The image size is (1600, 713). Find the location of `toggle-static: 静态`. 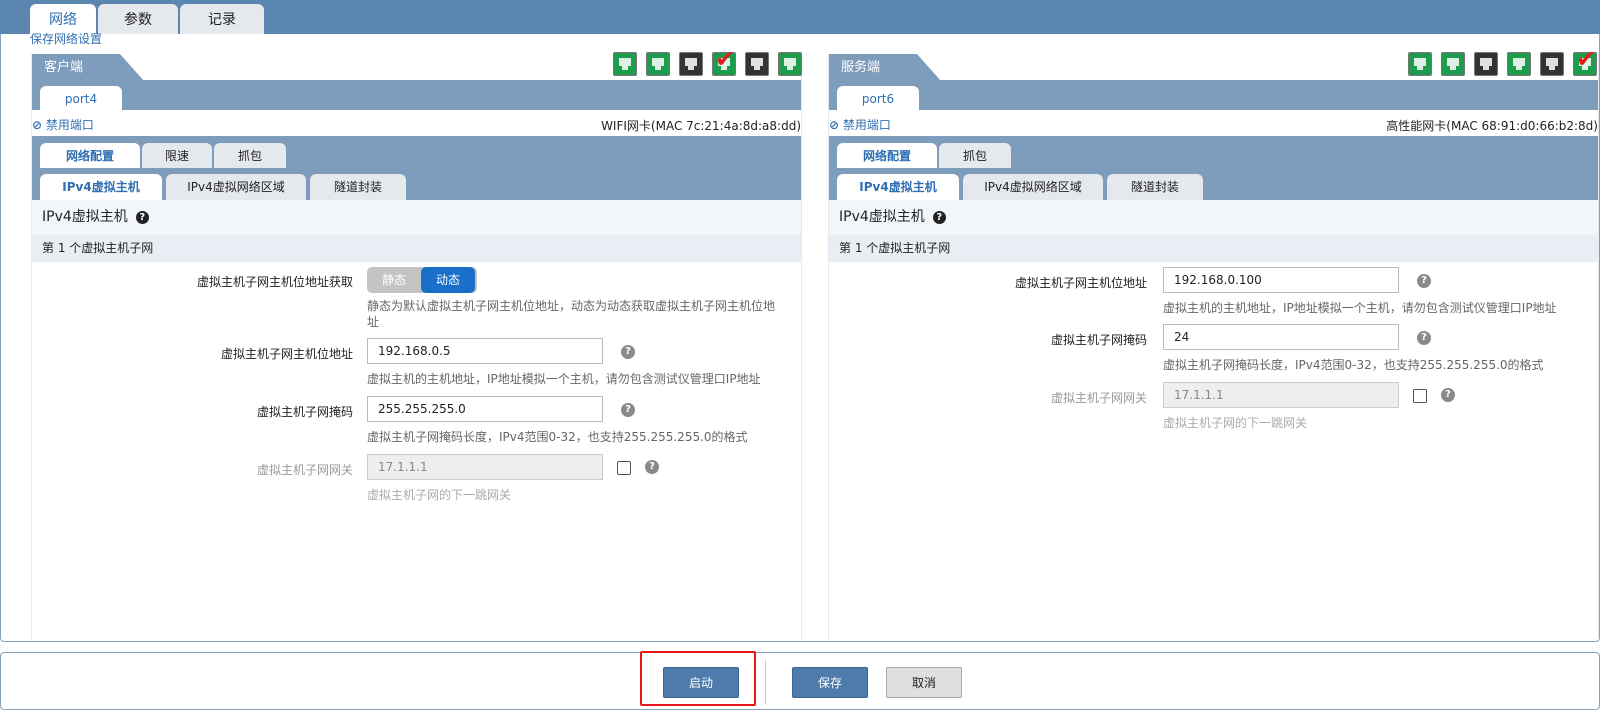

toggle-static: 静态 is located at coordinates (394, 280).